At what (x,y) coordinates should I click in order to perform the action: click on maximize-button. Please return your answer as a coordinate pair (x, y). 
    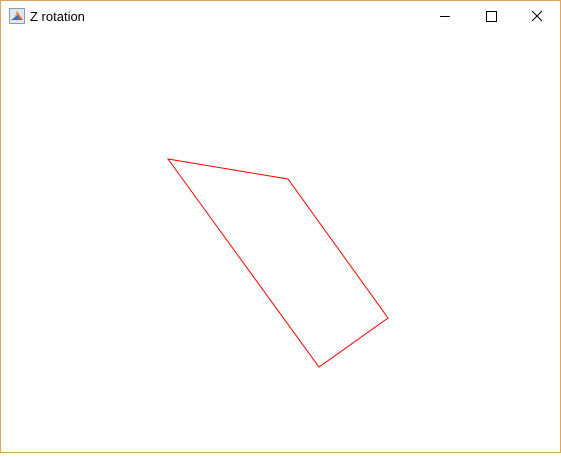
    Looking at the image, I should click on (491, 16).